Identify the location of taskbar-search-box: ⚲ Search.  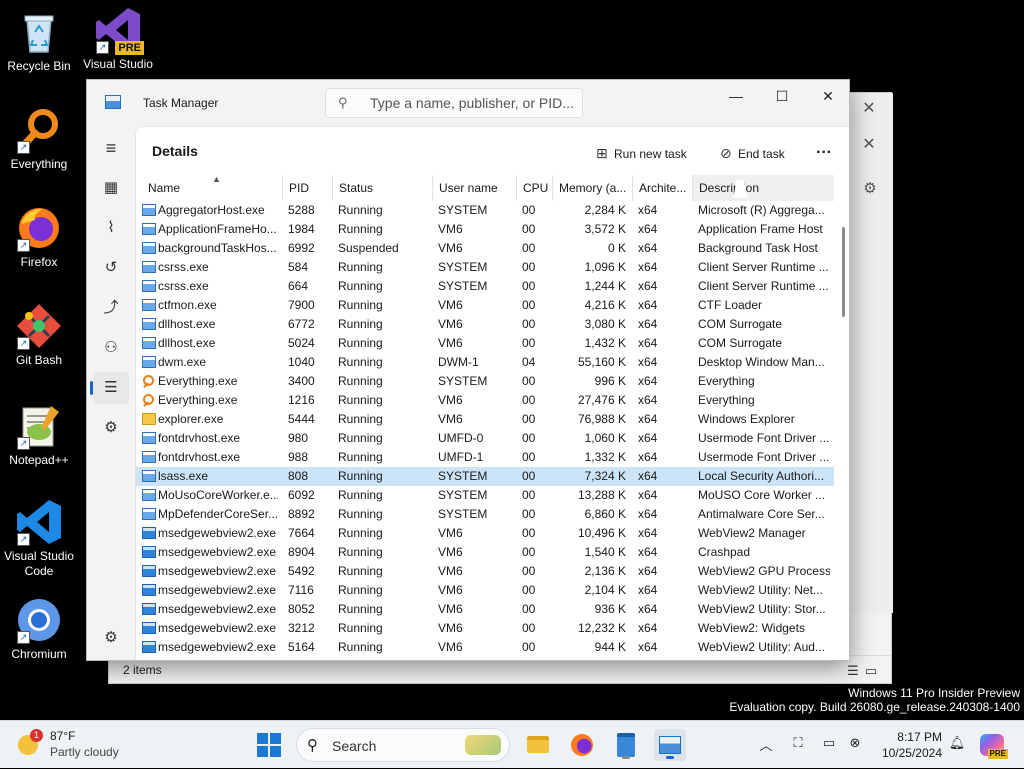
(403, 745).